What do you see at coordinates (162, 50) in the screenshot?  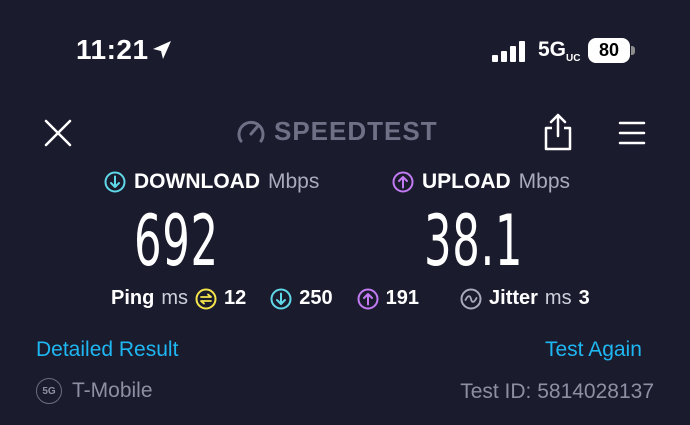 I see `location-arrow-icon` at bounding box center [162, 50].